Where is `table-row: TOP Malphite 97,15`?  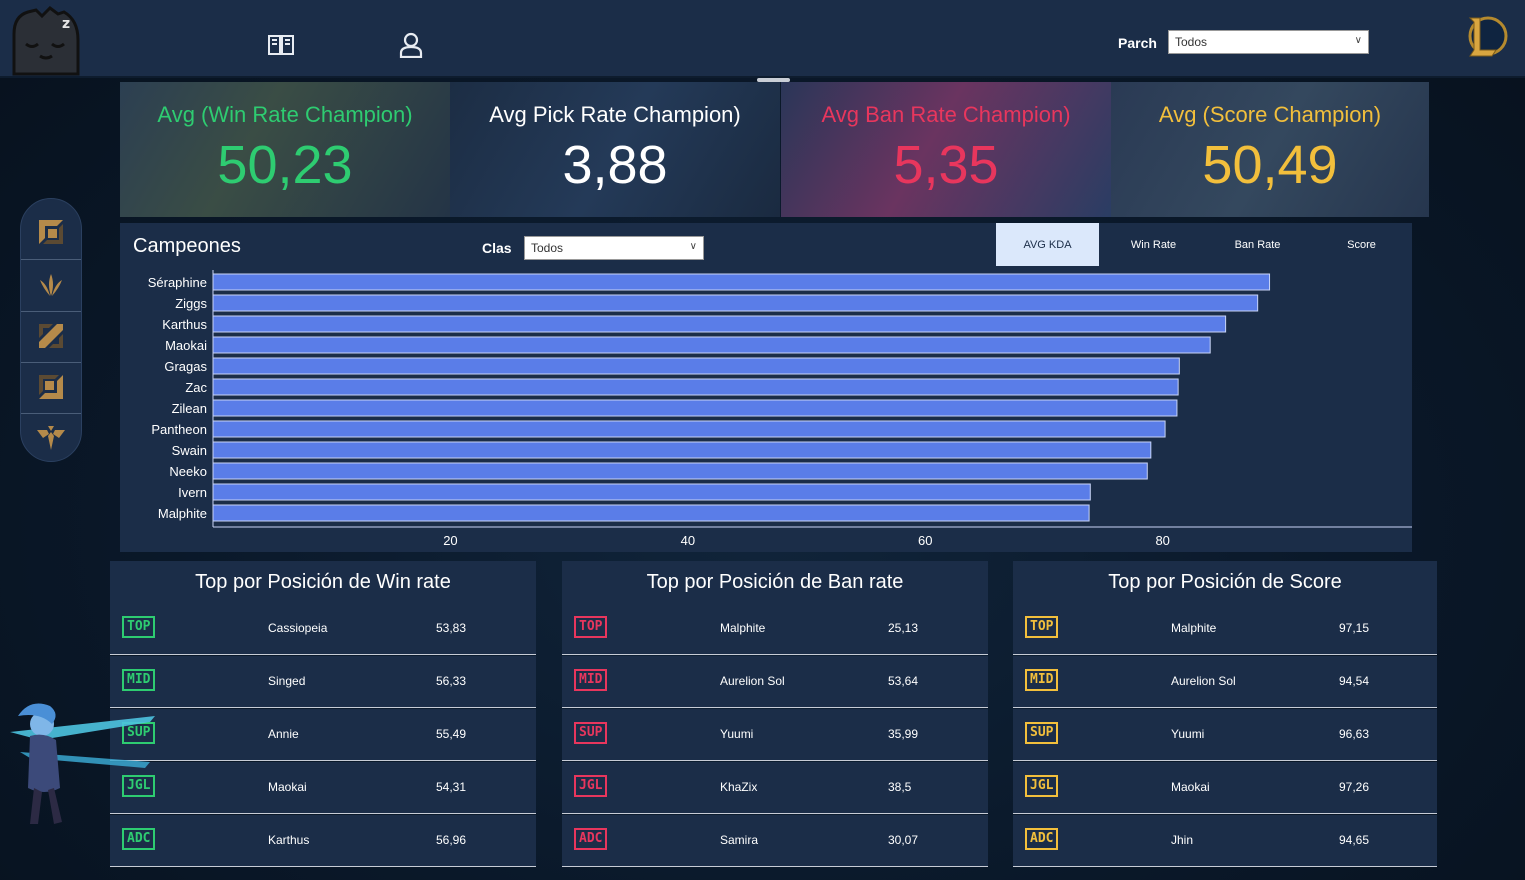
table-row: TOP Malphite 97,15 is located at coordinates (1225, 629).